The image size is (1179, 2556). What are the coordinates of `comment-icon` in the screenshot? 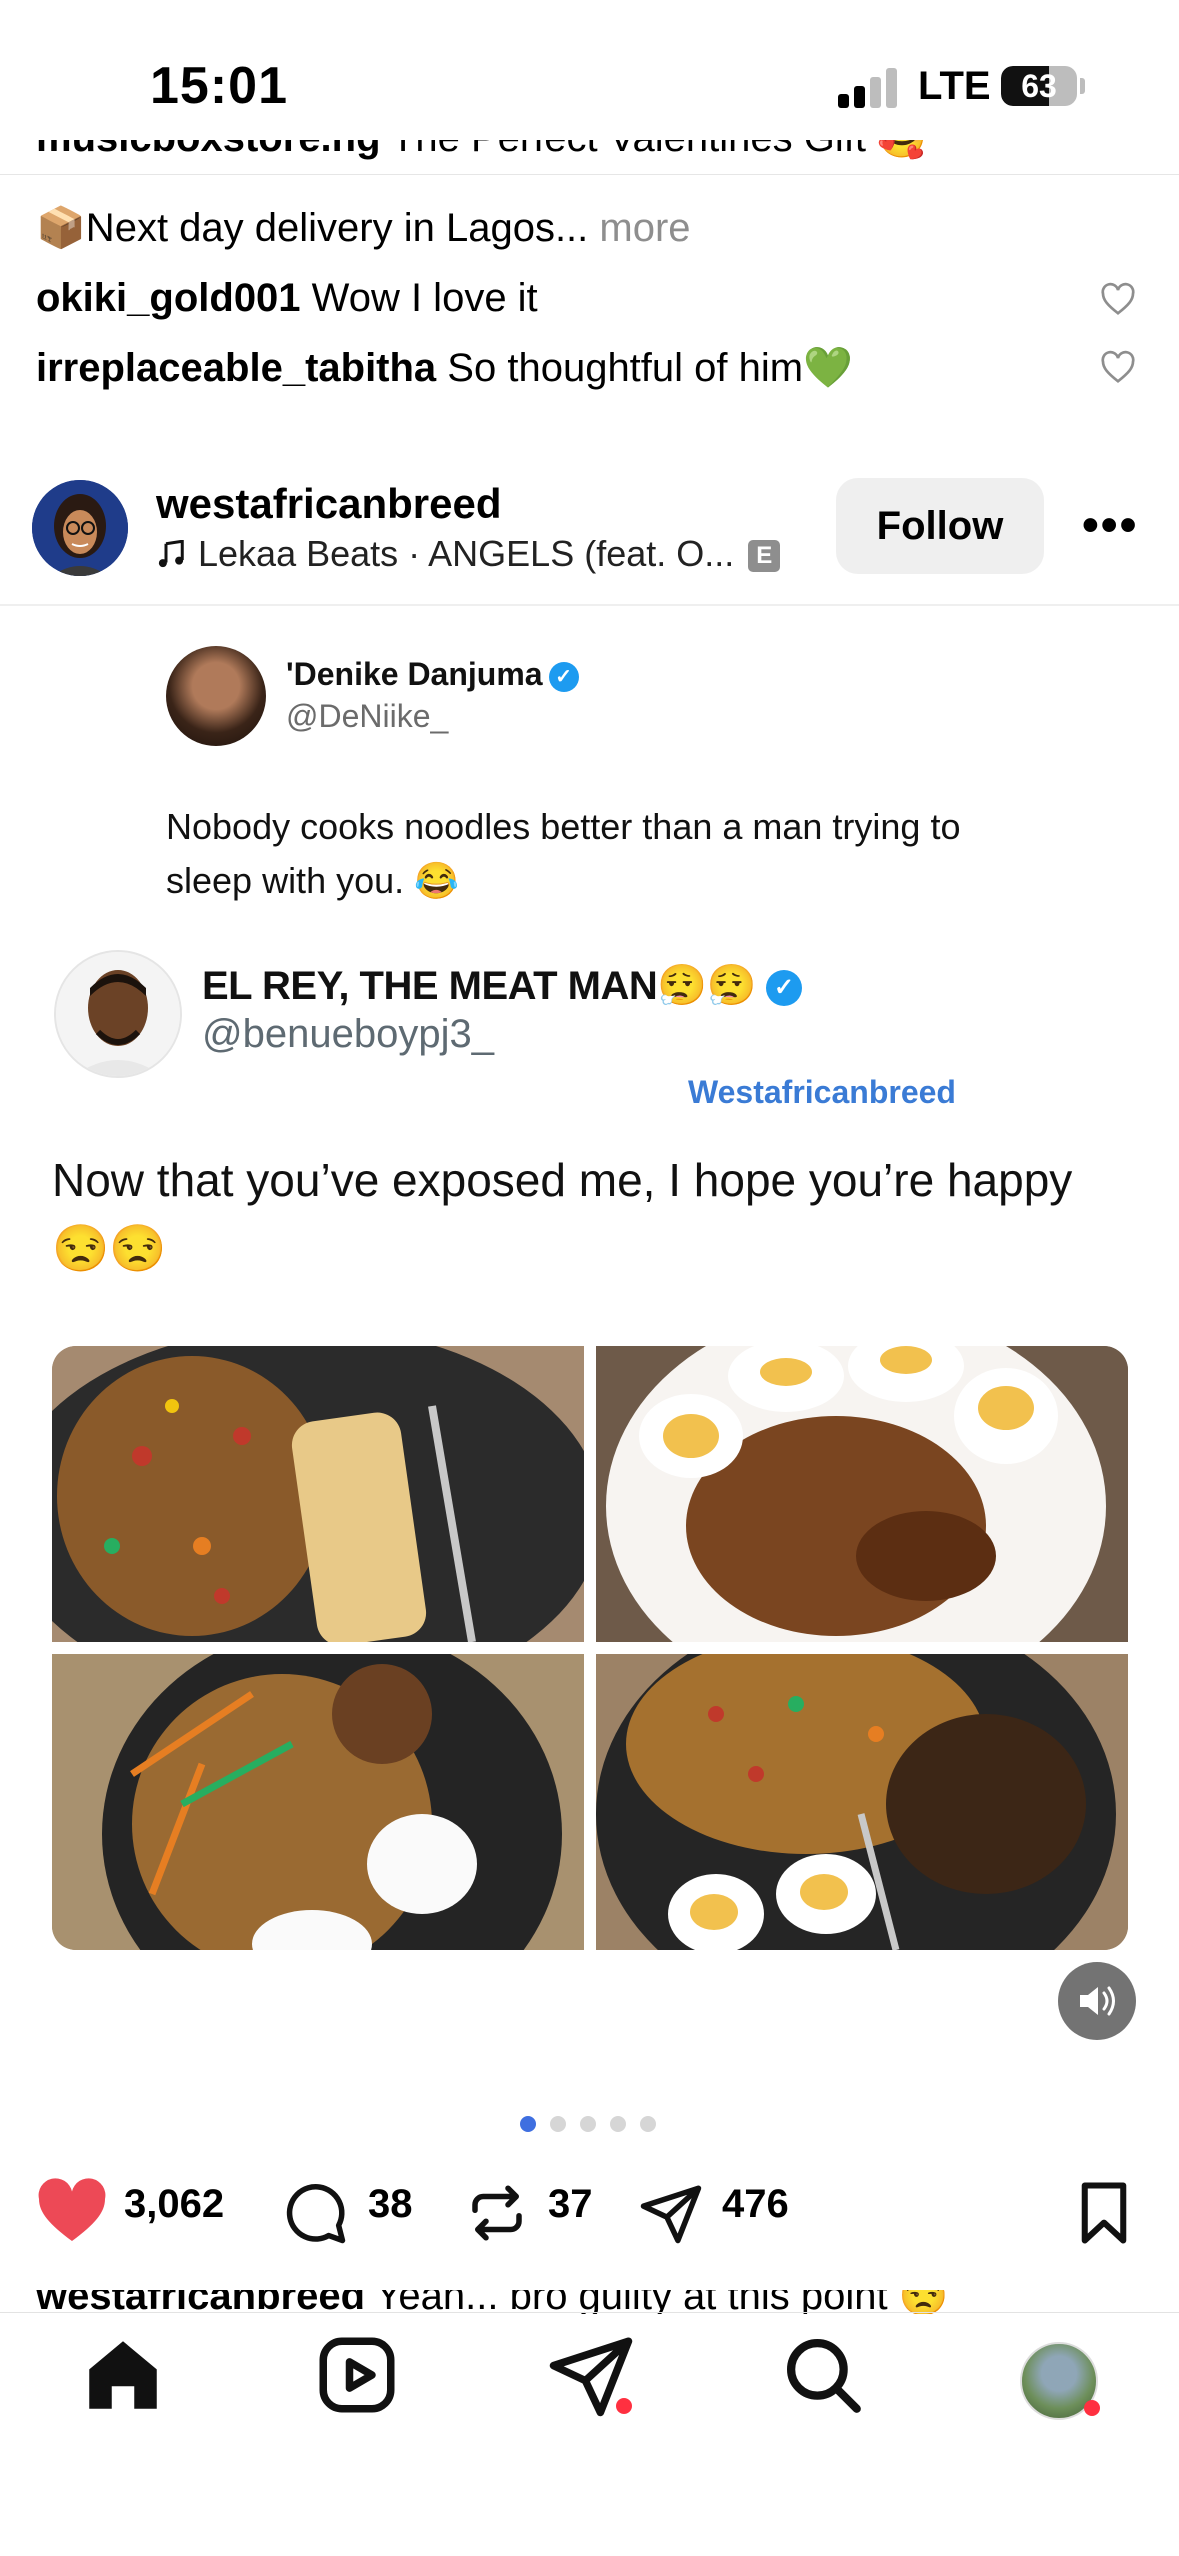 It's located at (315, 2213).